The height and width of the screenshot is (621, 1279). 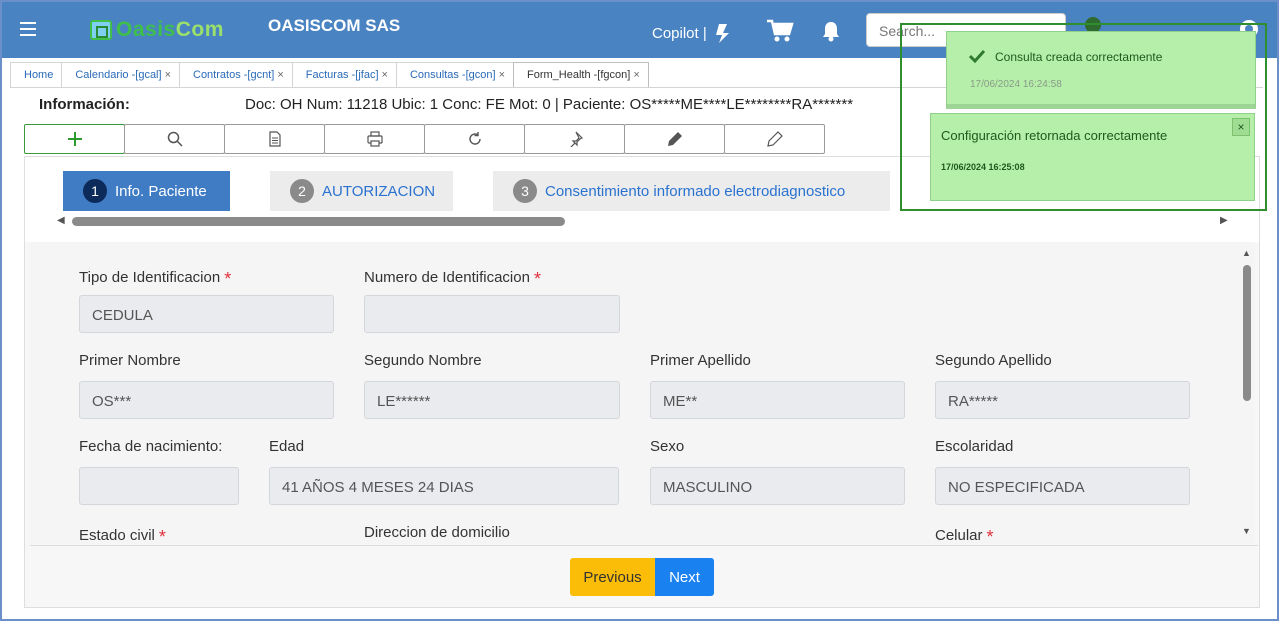 I want to click on scroll-left-arrow: ◀, so click(x=61, y=220).